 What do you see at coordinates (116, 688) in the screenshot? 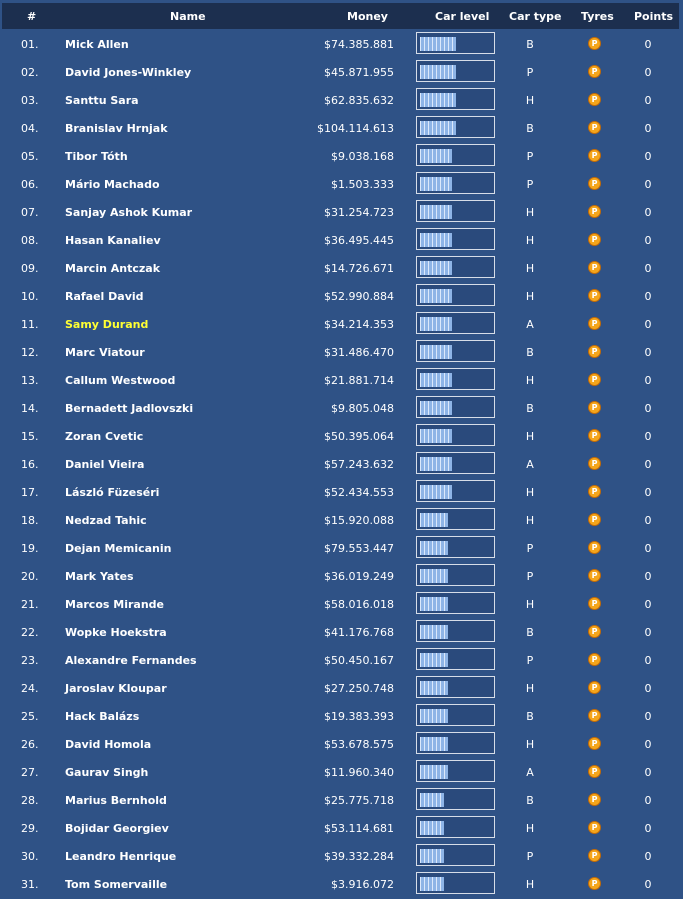
I see `driver-name-link: Jaroslav Kloupar` at bounding box center [116, 688].